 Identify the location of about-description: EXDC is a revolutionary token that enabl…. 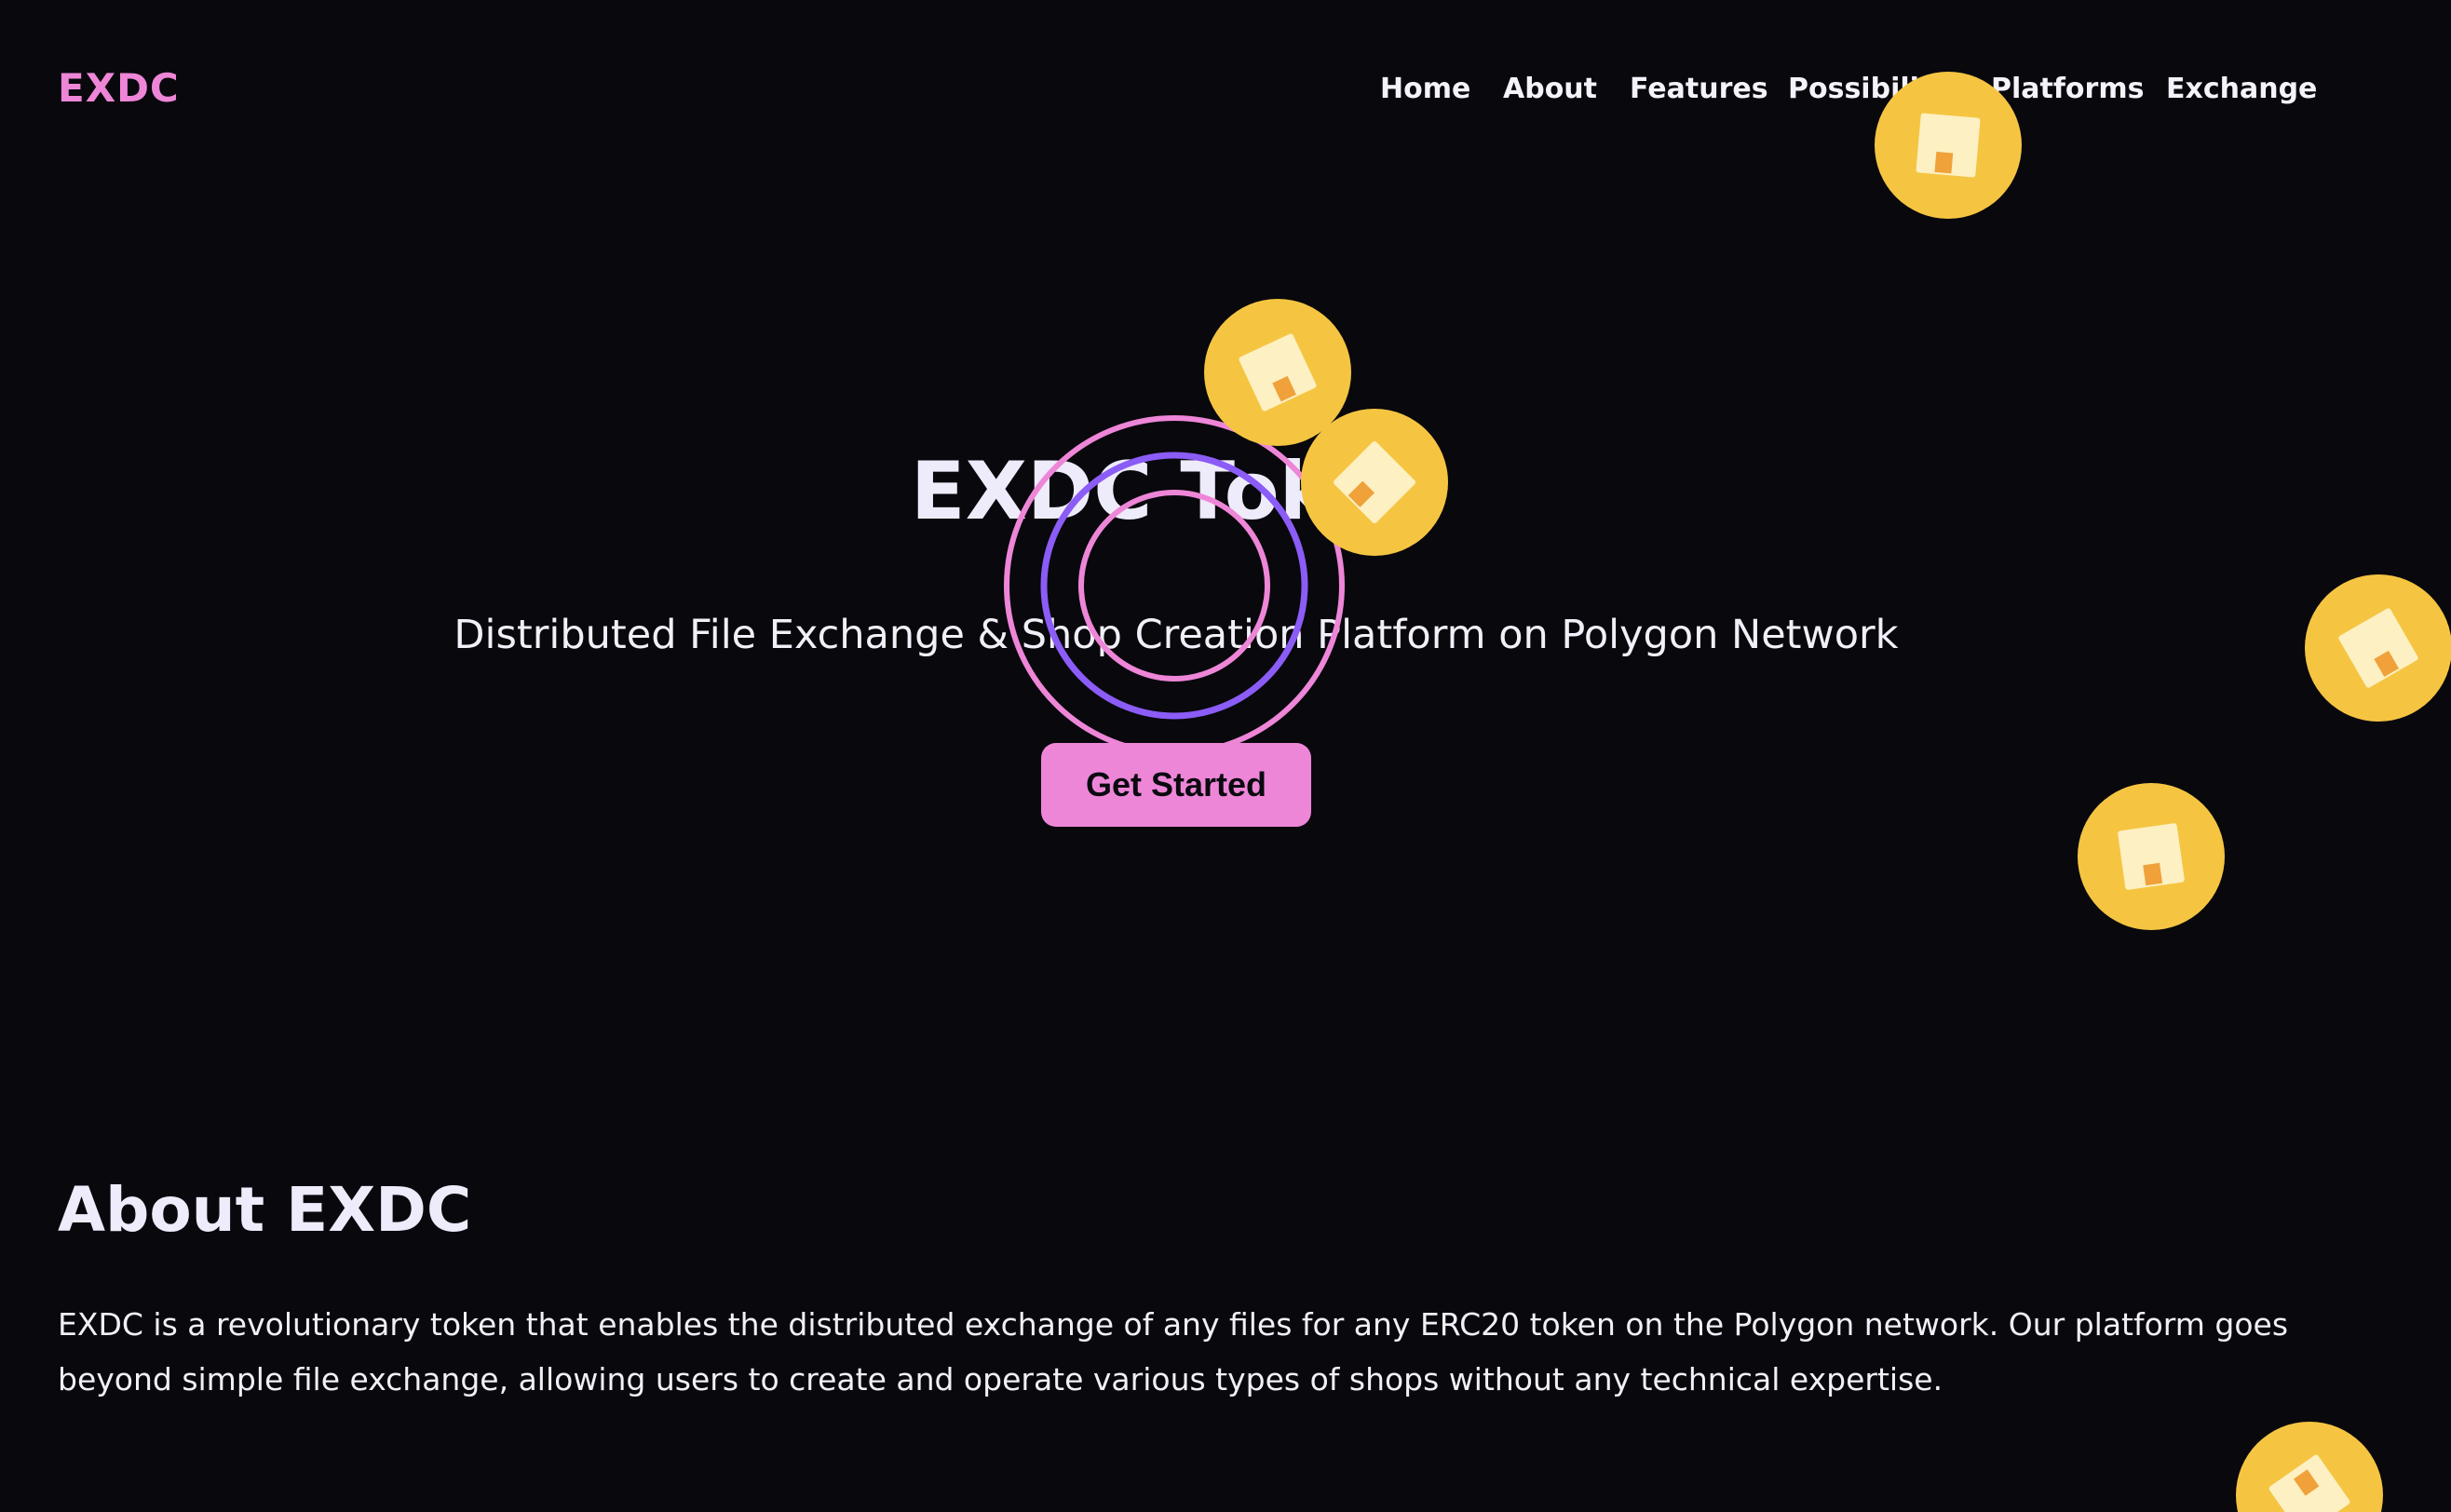
(1173, 1352).